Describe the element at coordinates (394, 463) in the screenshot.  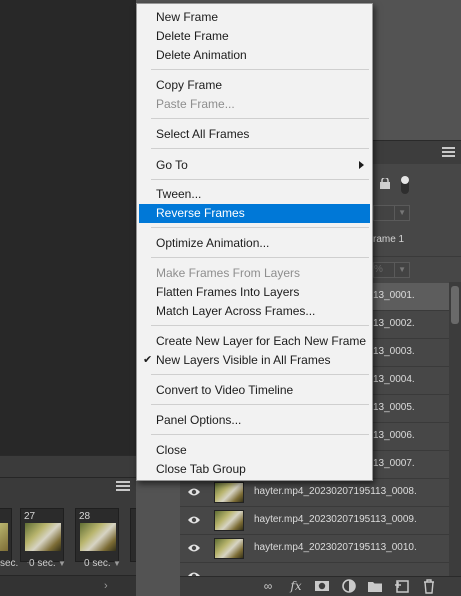
I see `layer-name: 13_0007.` at that location.